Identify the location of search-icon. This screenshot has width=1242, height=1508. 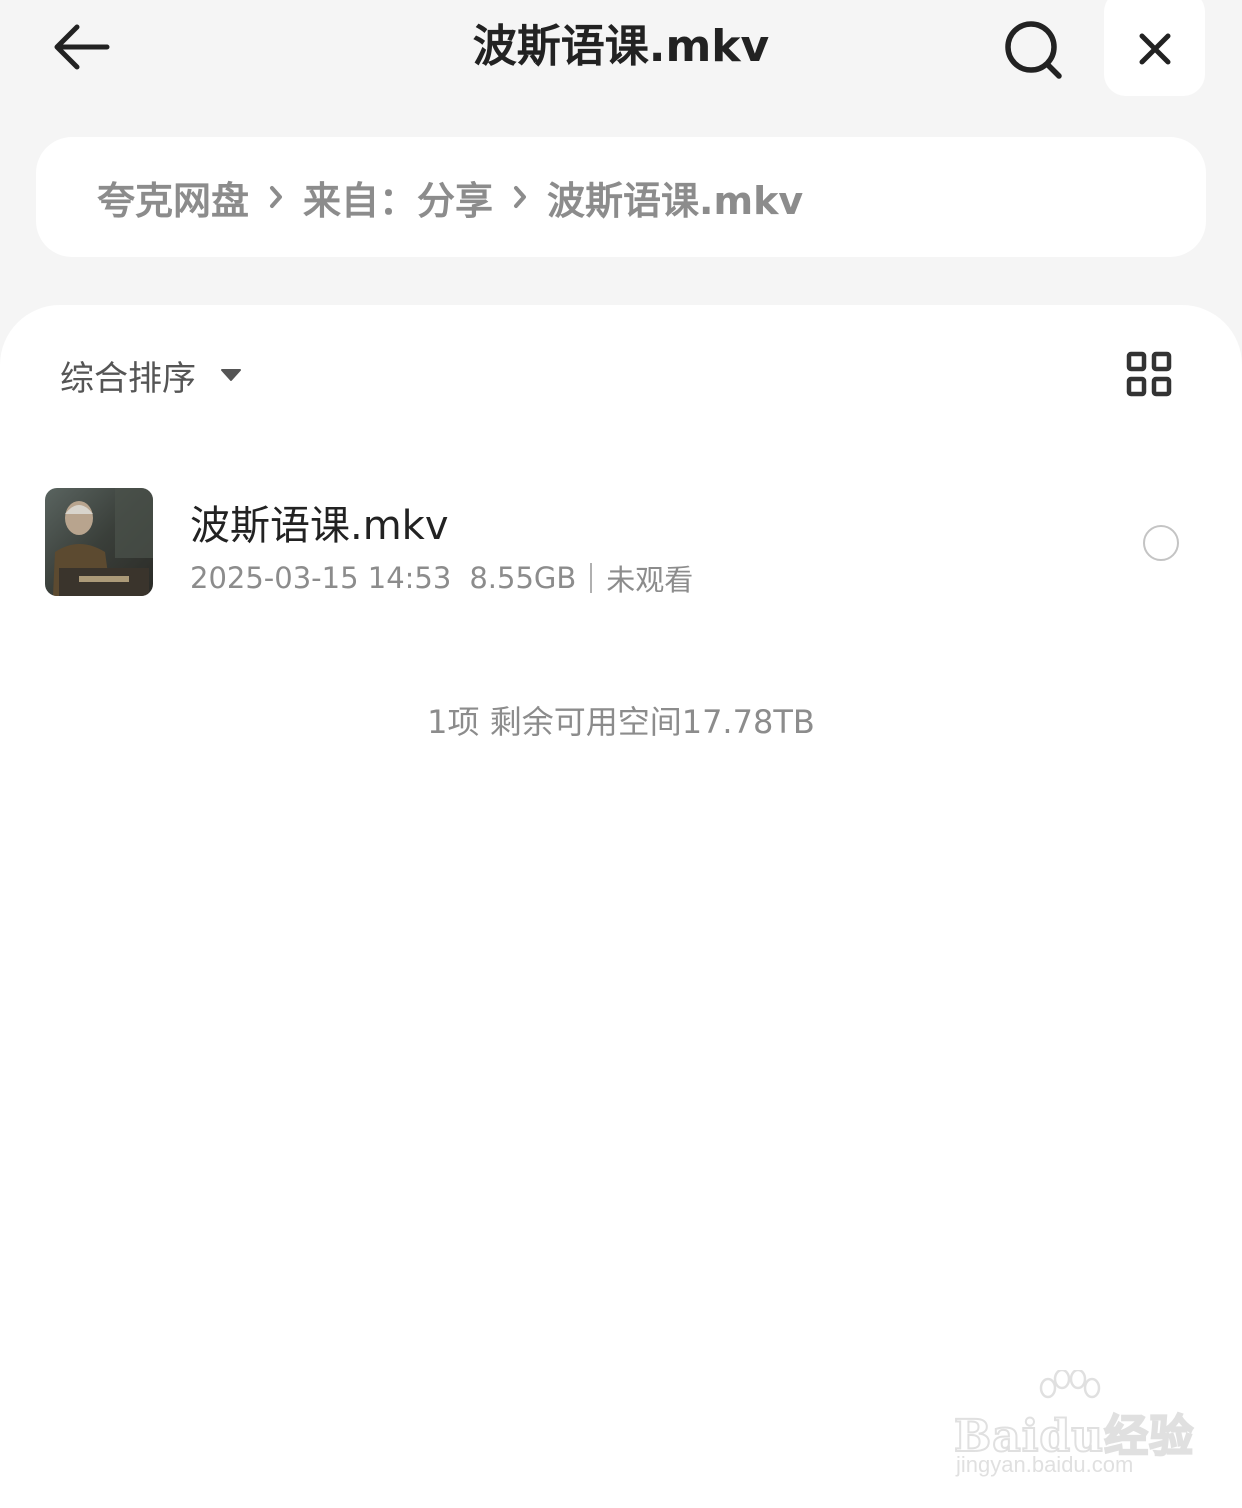
(1033, 50).